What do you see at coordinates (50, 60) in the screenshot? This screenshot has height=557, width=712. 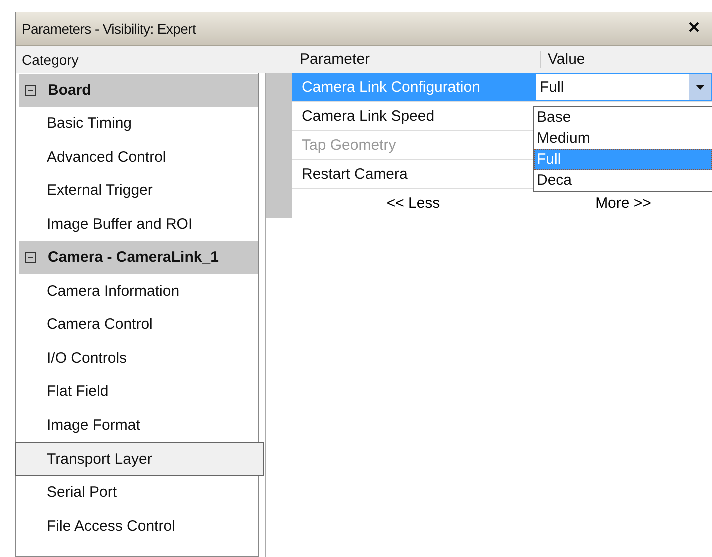 I see `column-header: Category` at bounding box center [50, 60].